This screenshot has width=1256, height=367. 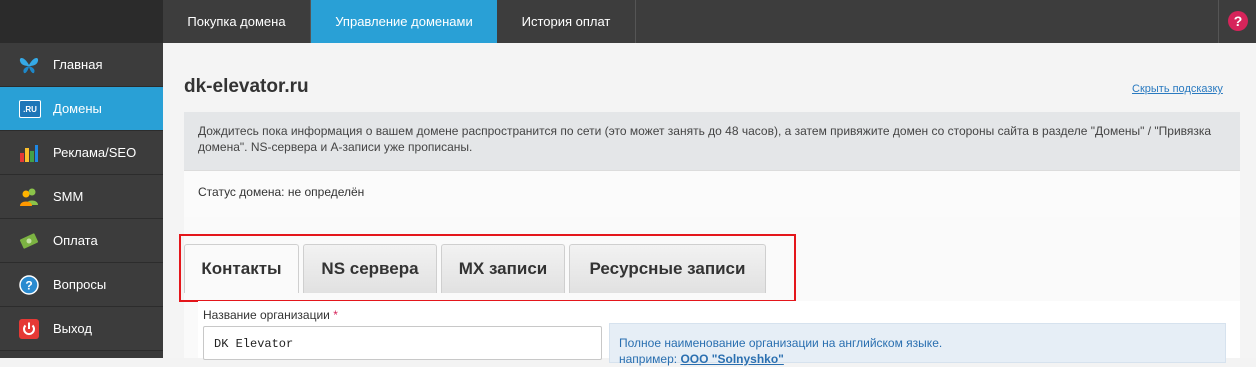 I want to click on ru-domain-icon: .RU, so click(x=30, y=109).